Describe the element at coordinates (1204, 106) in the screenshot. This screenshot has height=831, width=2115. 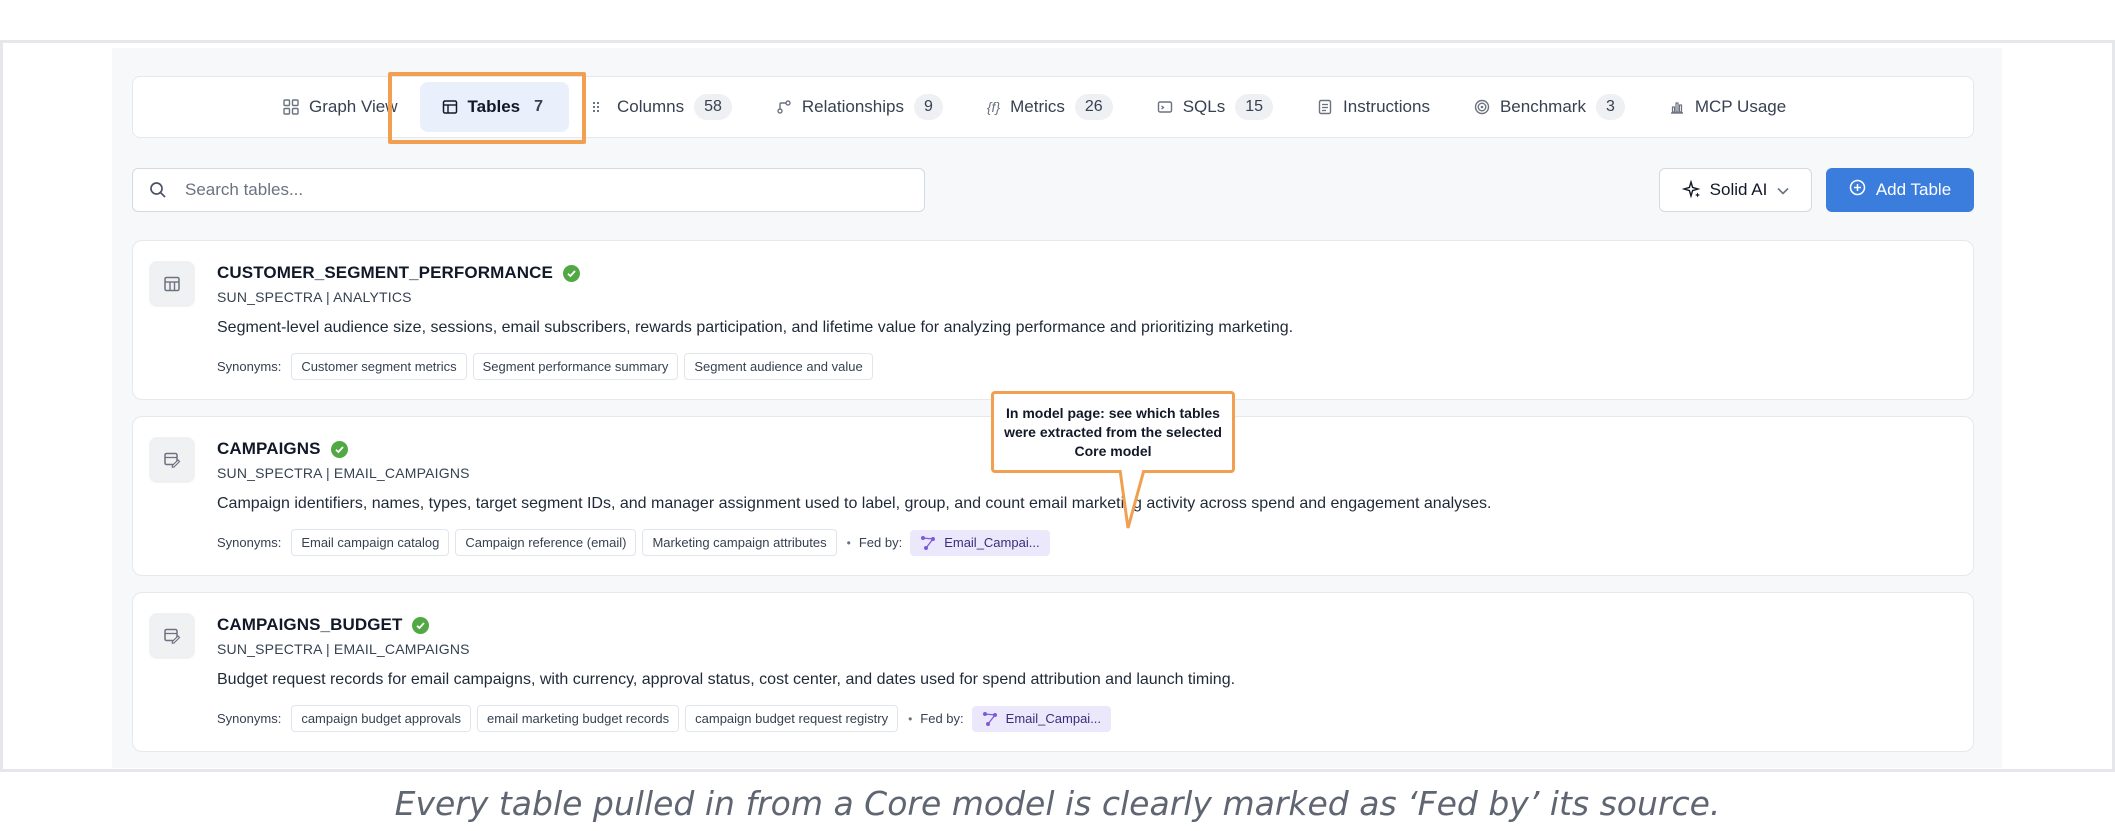
I see `tab-label: SQLs` at that location.